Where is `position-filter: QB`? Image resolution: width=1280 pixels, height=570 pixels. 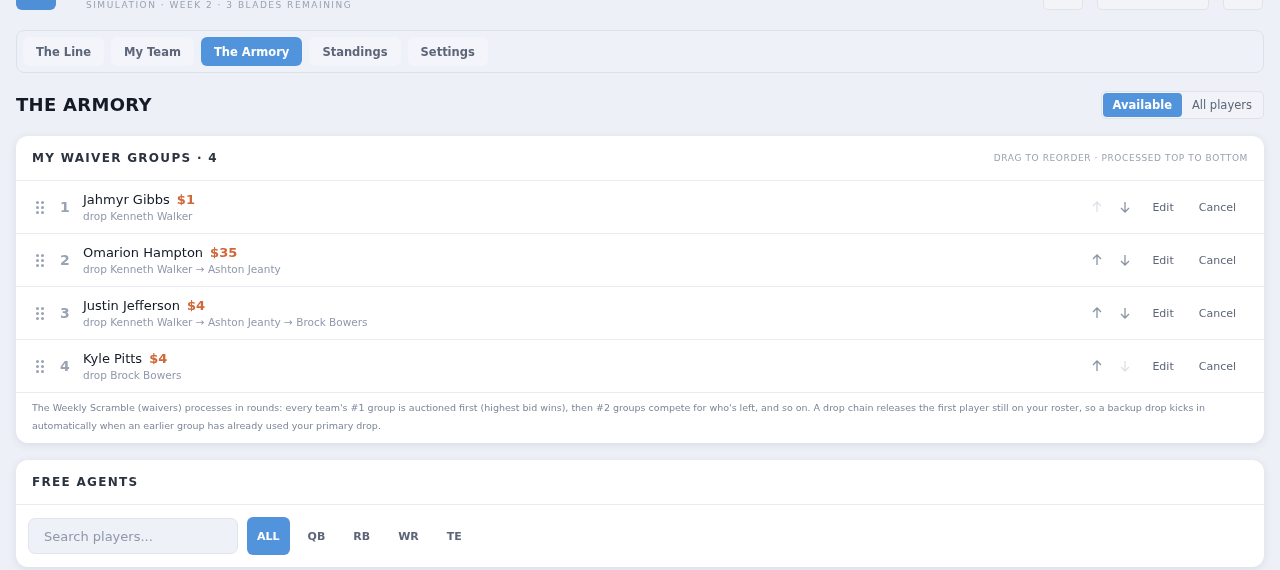
position-filter: QB is located at coordinates (316, 536).